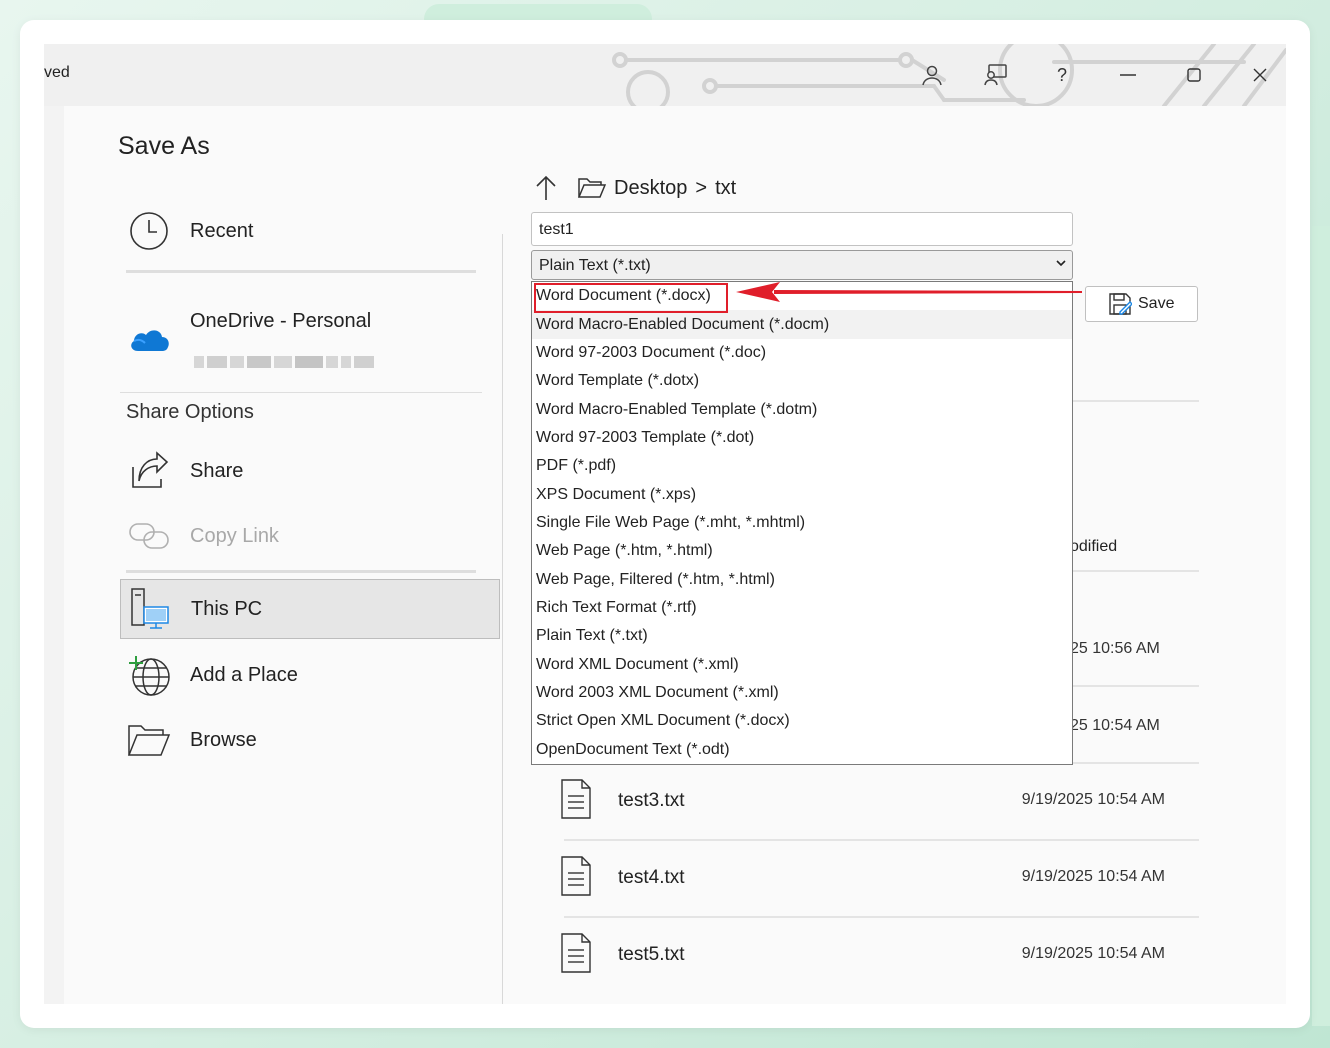 The width and height of the screenshot is (1330, 1048). Describe the element at coordinates (1093, 547) in the screenshot. I see `column-header-date-modified: odified` at that location.